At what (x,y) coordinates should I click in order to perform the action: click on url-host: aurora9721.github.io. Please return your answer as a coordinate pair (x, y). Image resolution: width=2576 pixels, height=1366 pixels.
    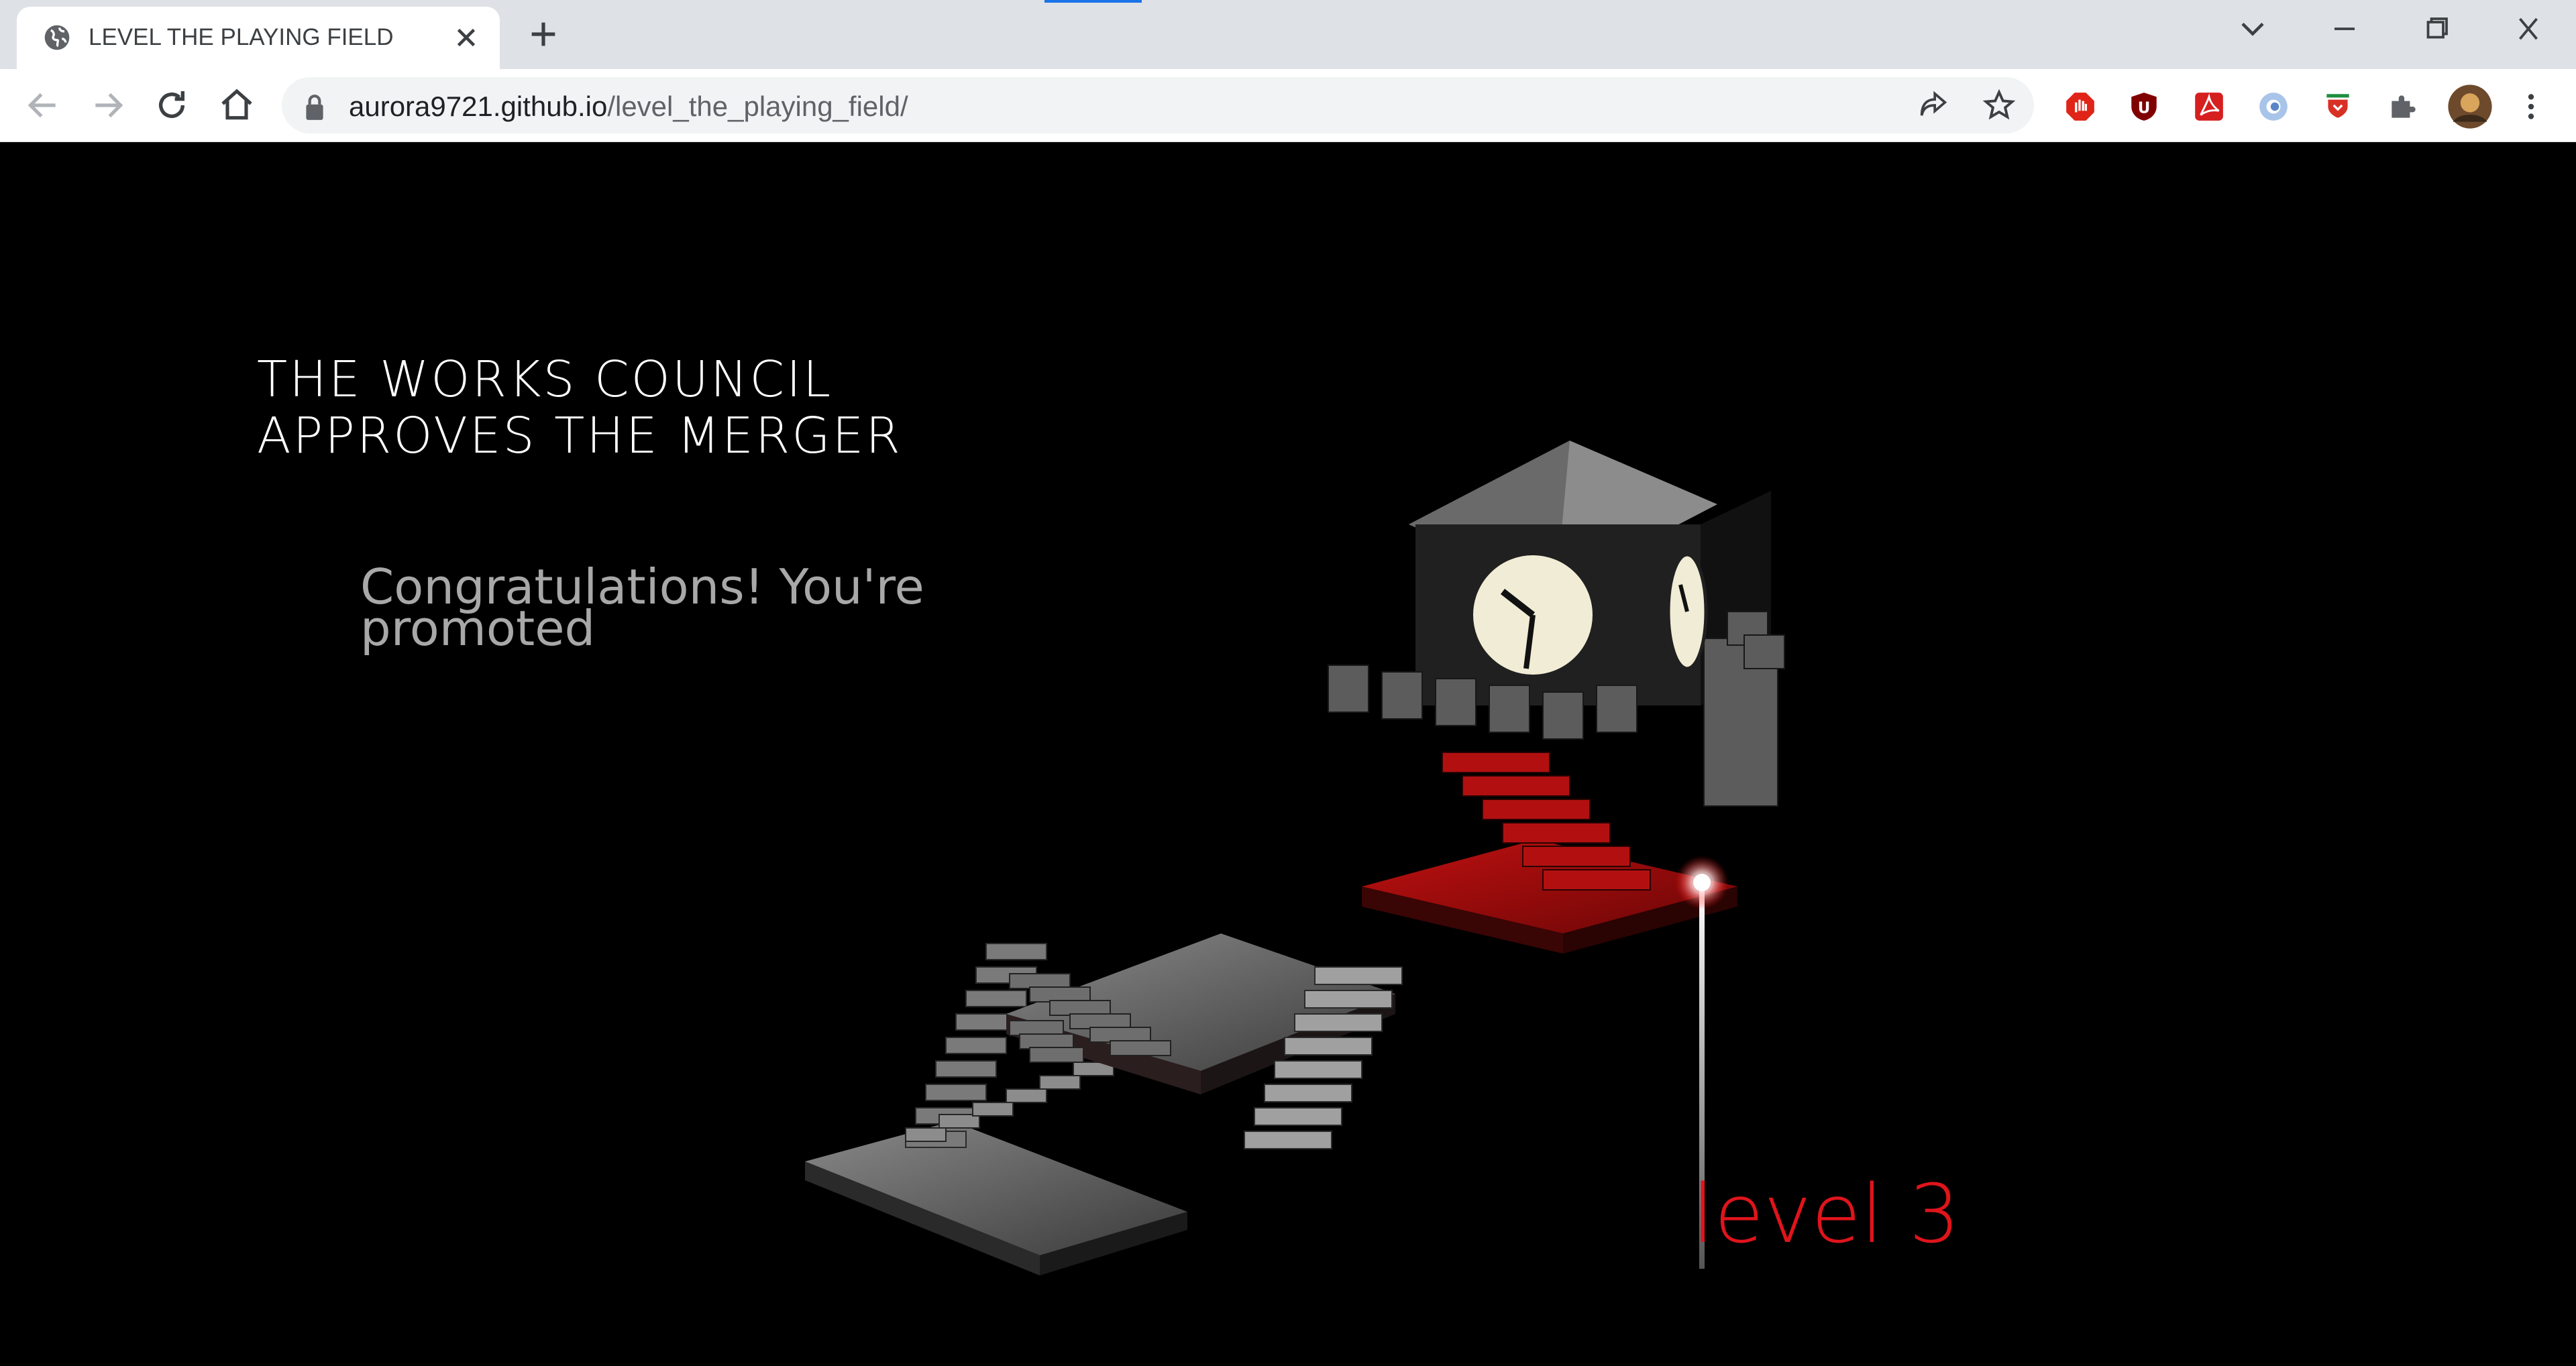
    Looking at the image, I should click on (478, 106).